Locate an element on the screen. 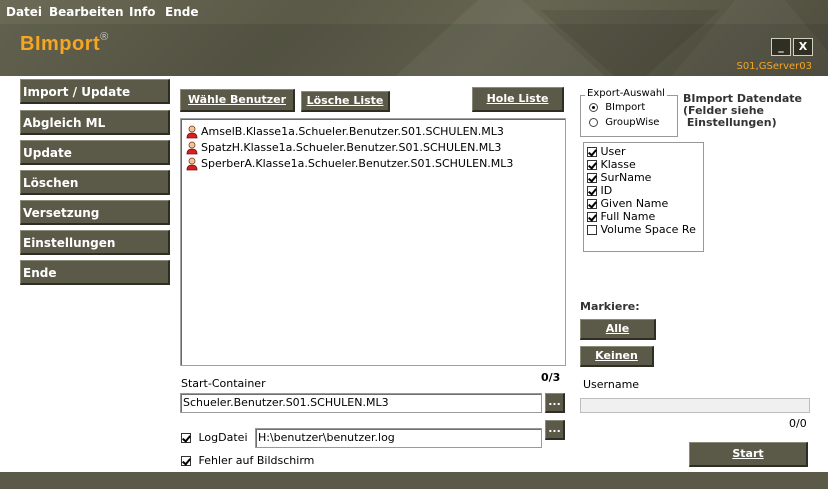  export-legend: Export-Auswahl is located at coordinates (626, 93).